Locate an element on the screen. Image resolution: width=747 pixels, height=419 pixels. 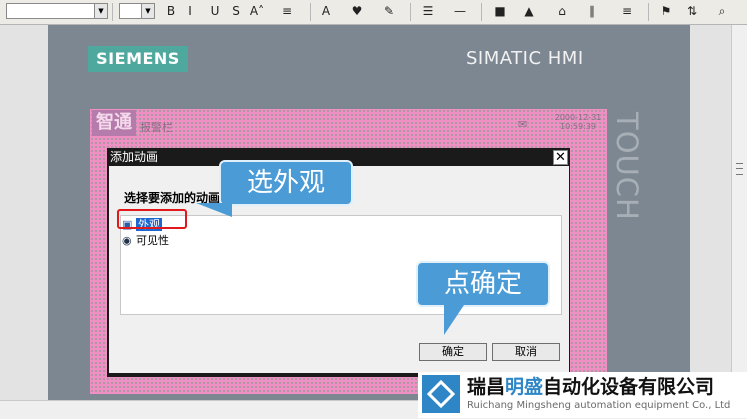
font-color-icon: A is located at coordinates (326, 11).